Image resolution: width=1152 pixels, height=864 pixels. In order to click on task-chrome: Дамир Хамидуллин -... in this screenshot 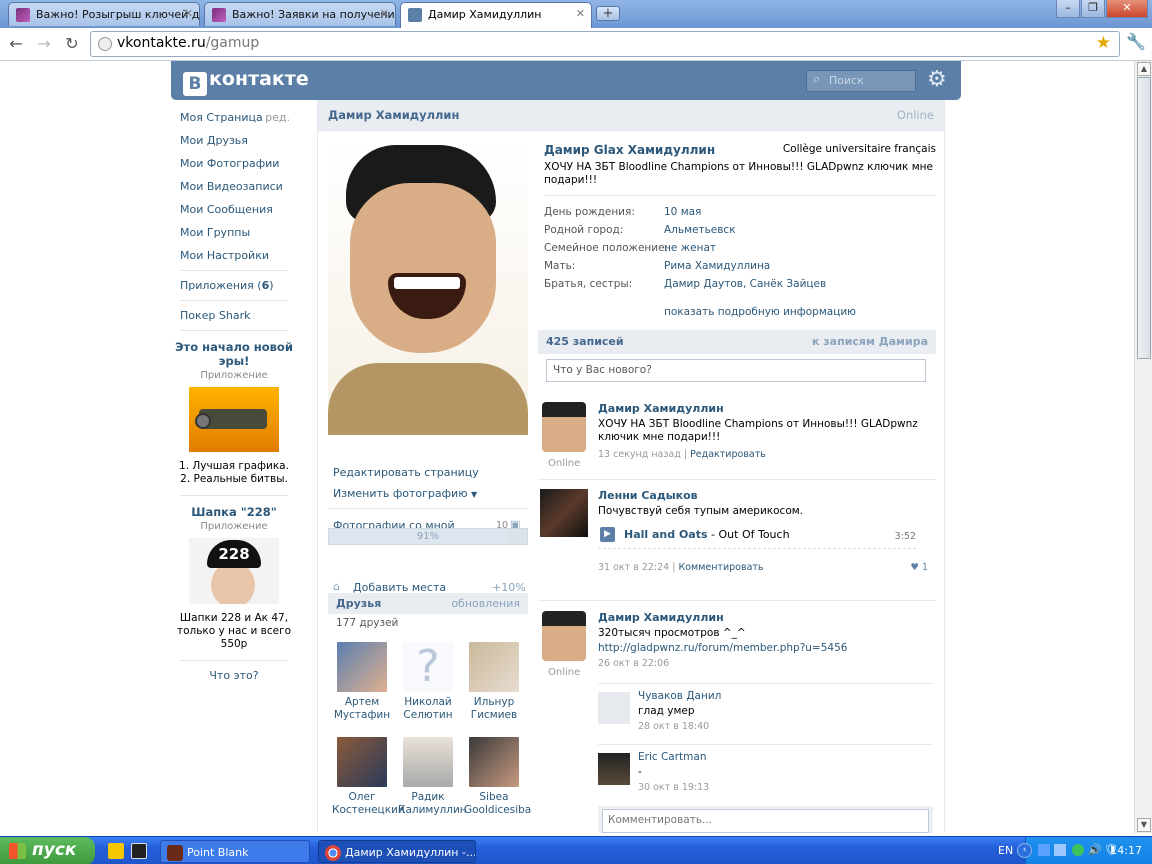, I will do `click(397, 851)`.